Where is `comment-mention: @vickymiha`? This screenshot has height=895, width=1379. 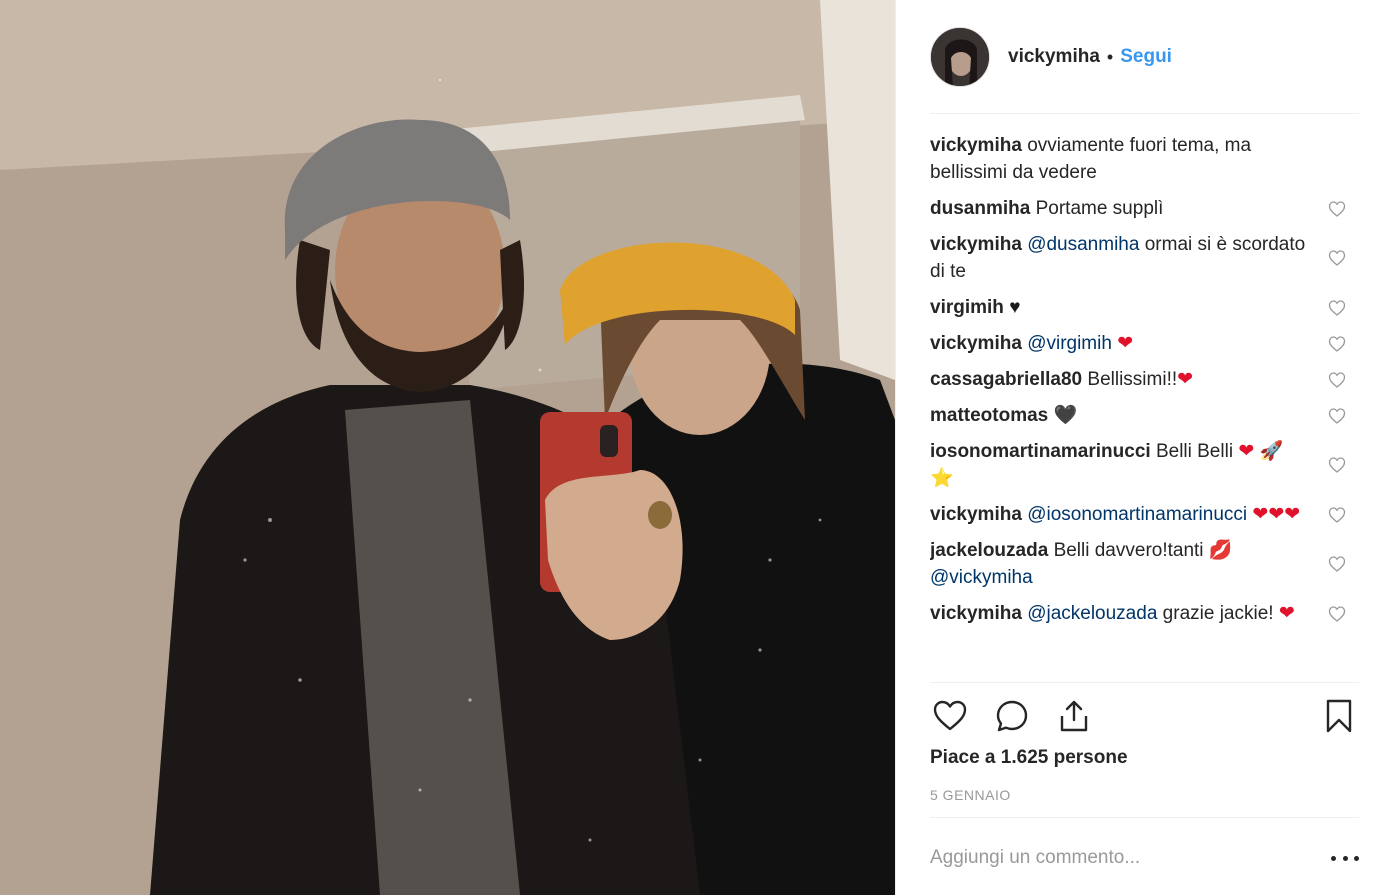
comment-mention: @vickymiha is located at coordinates (981, 577).